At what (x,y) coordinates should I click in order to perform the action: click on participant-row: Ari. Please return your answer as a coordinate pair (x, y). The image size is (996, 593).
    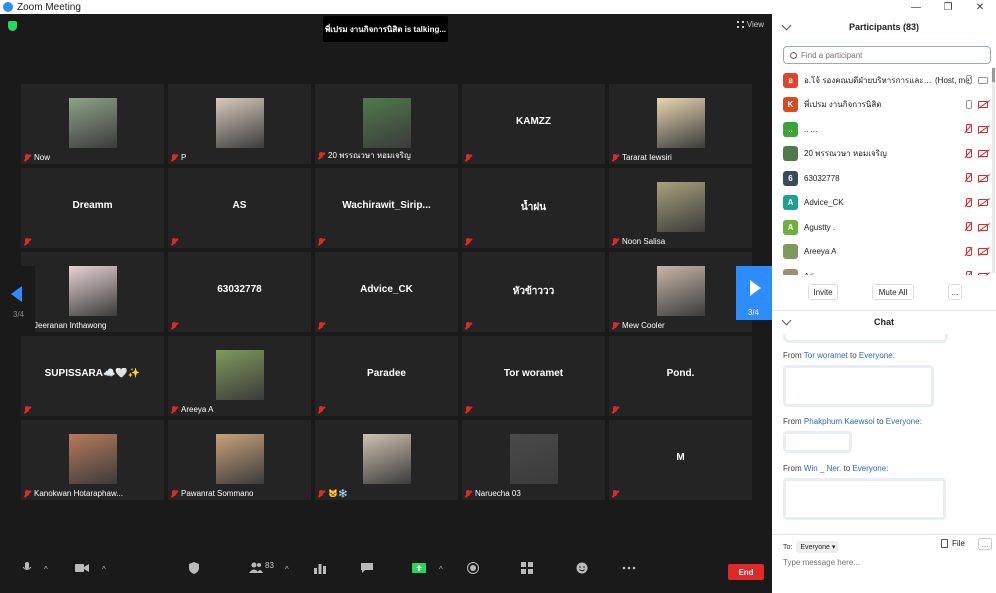
    Looking at the image, I should click on (884, 269).